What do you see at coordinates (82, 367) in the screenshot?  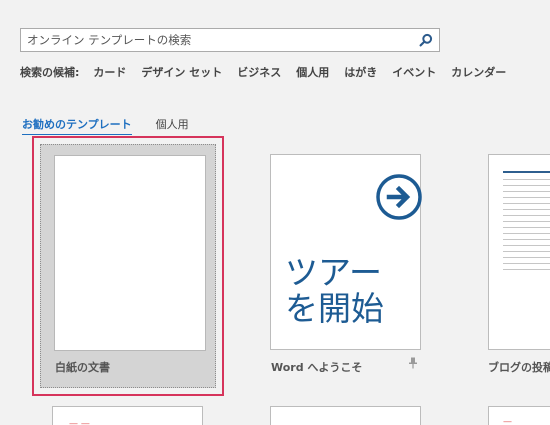 I see `template-title: 白紙の文書` at bounding box center [82, 367].